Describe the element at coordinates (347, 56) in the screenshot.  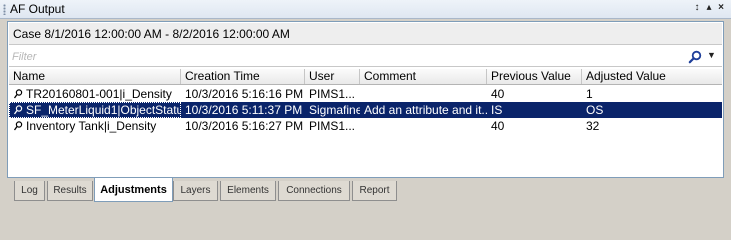
I see `filter-input` at that location.